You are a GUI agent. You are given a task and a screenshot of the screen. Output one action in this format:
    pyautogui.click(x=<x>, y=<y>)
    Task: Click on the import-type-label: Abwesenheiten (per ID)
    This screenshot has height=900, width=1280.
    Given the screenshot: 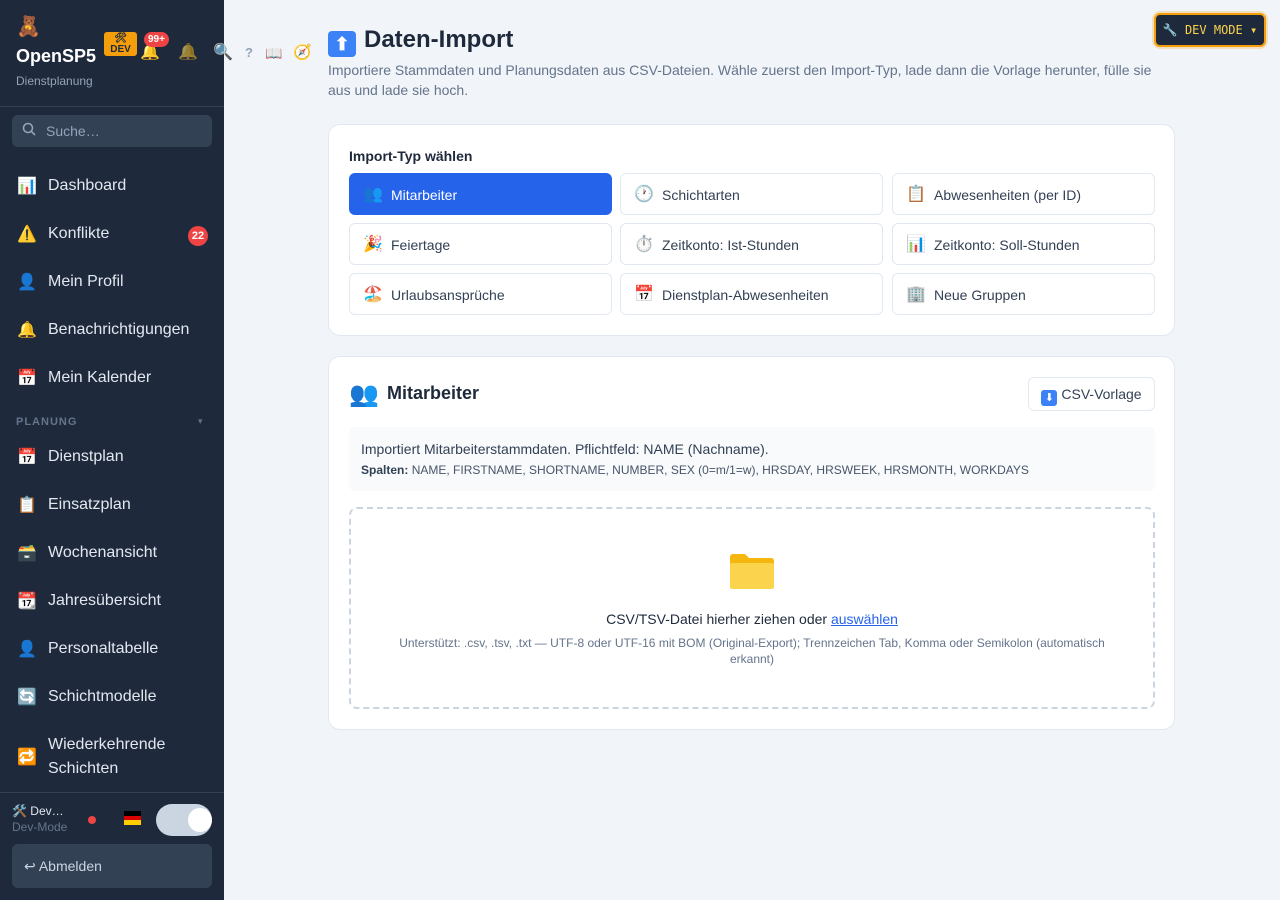 What is the action you would take?
    pyautogui.click(x=1008, y=195)
    